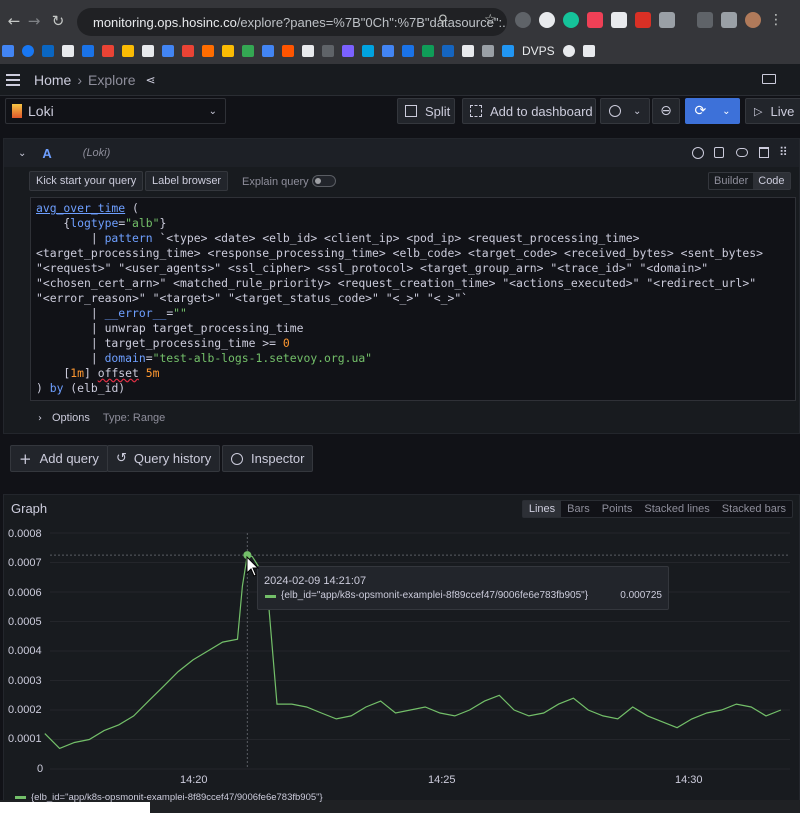 The height and width of the screenshot is (813, 800). What do you see at coordinates (194, 780) in the screenshot?
I see `x-tick: 14:20` at bounding box center [194, 780].